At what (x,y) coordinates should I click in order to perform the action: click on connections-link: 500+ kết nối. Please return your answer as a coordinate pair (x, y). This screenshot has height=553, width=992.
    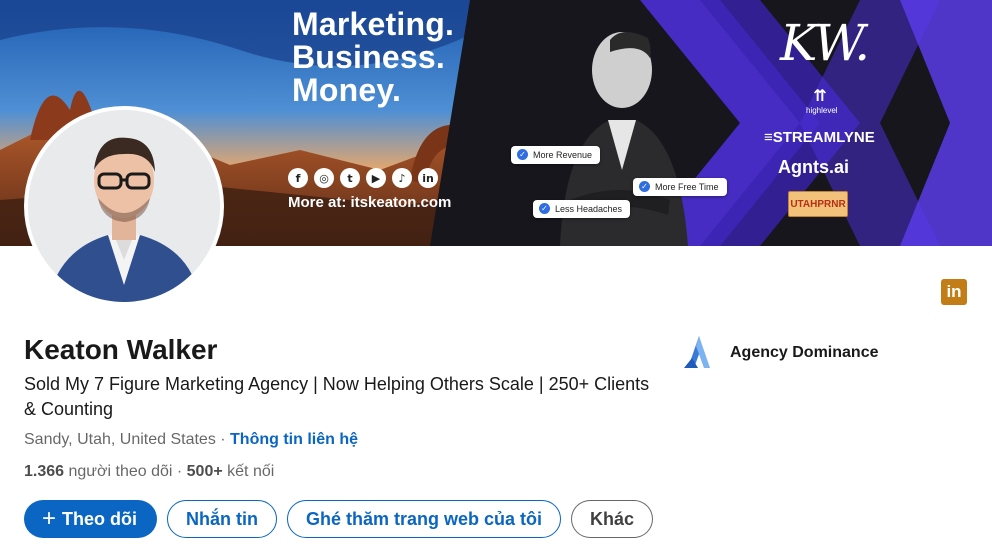
    Looking at the image, I should click on (231, 471).